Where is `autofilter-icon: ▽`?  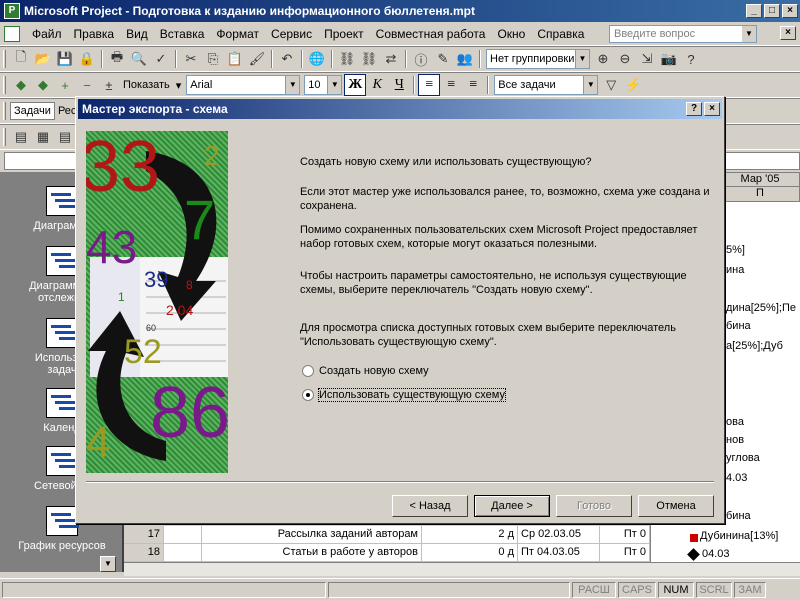
autofilter-icon: ▽ is located at coordinates (611, 85).